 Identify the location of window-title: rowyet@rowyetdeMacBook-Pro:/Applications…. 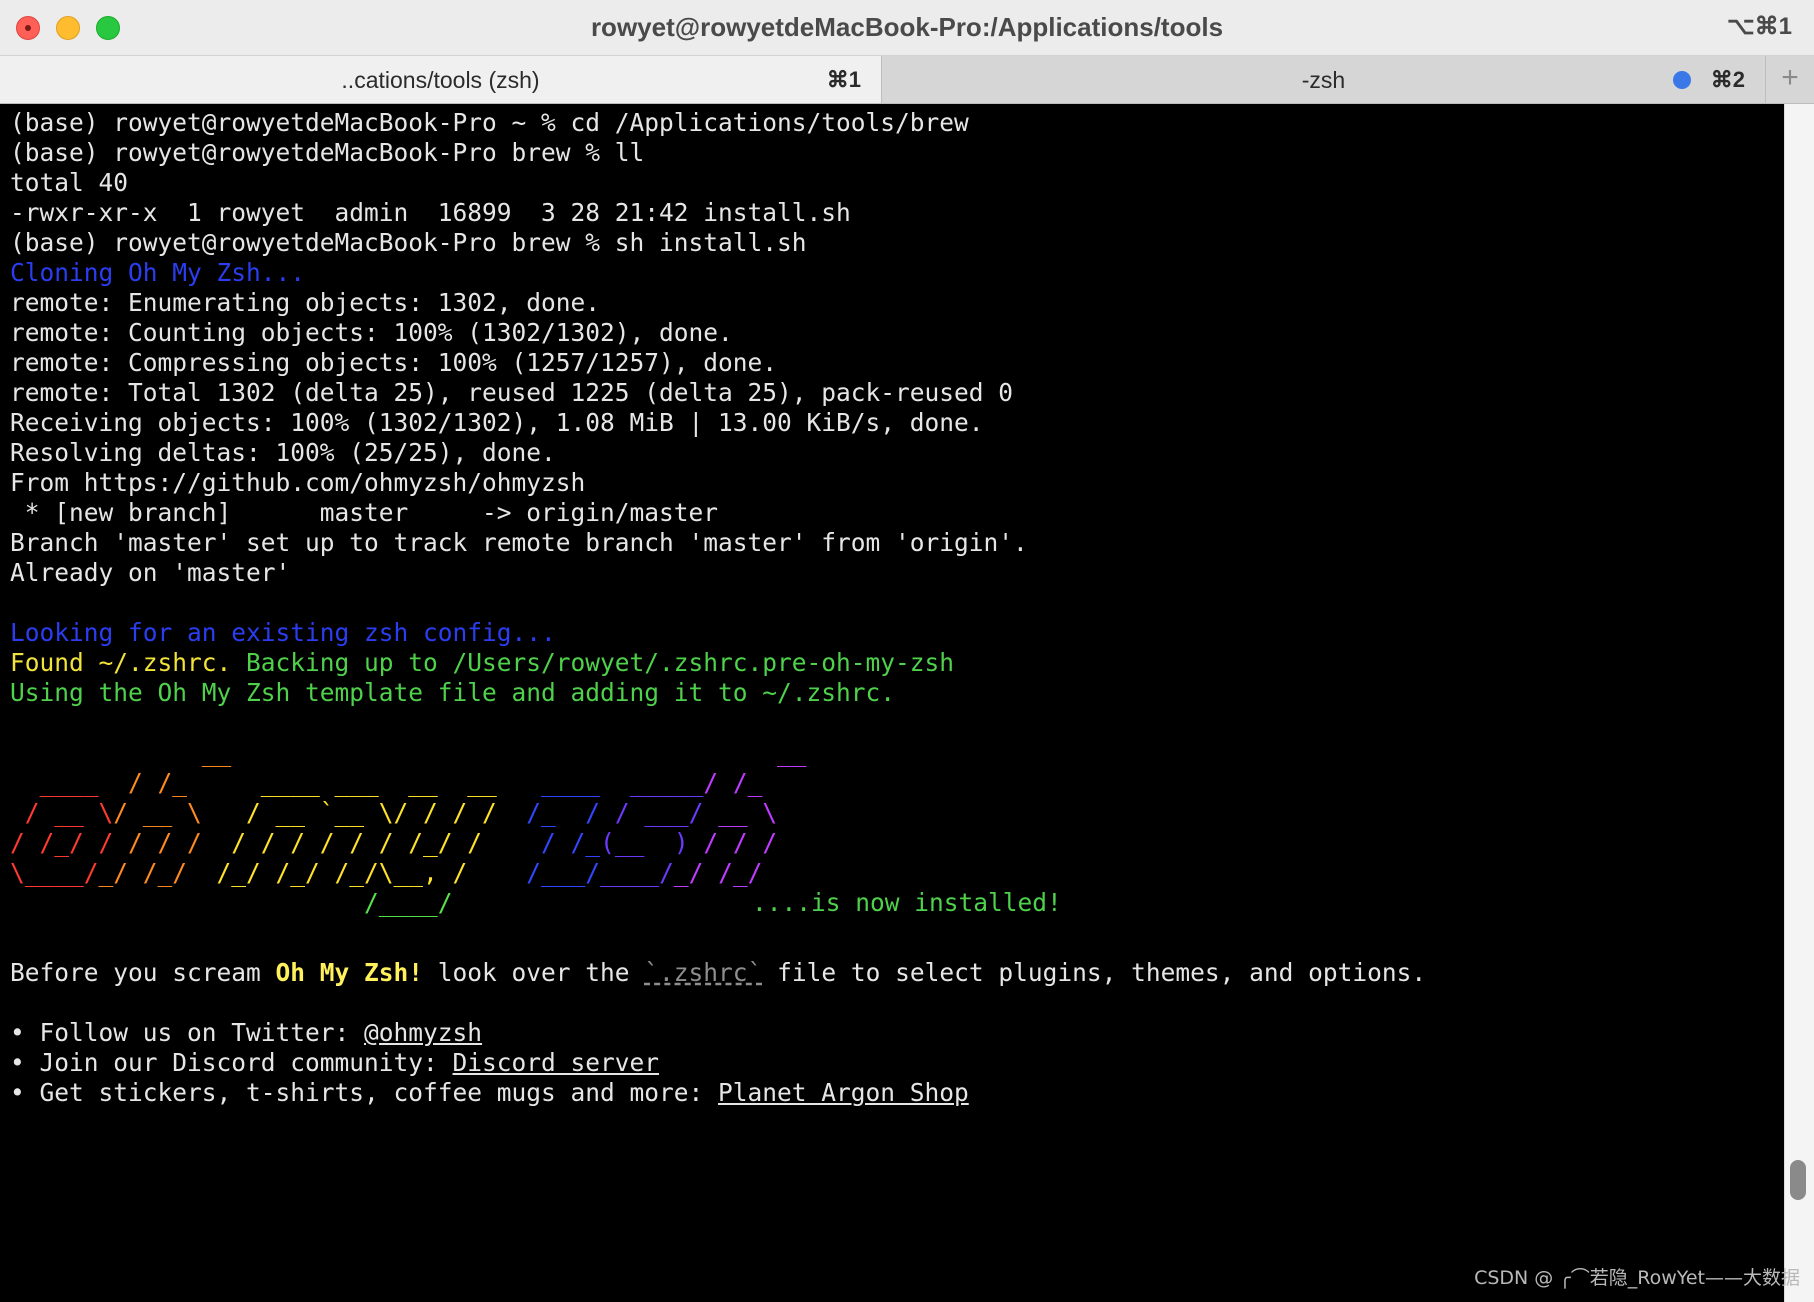
(907, 27).